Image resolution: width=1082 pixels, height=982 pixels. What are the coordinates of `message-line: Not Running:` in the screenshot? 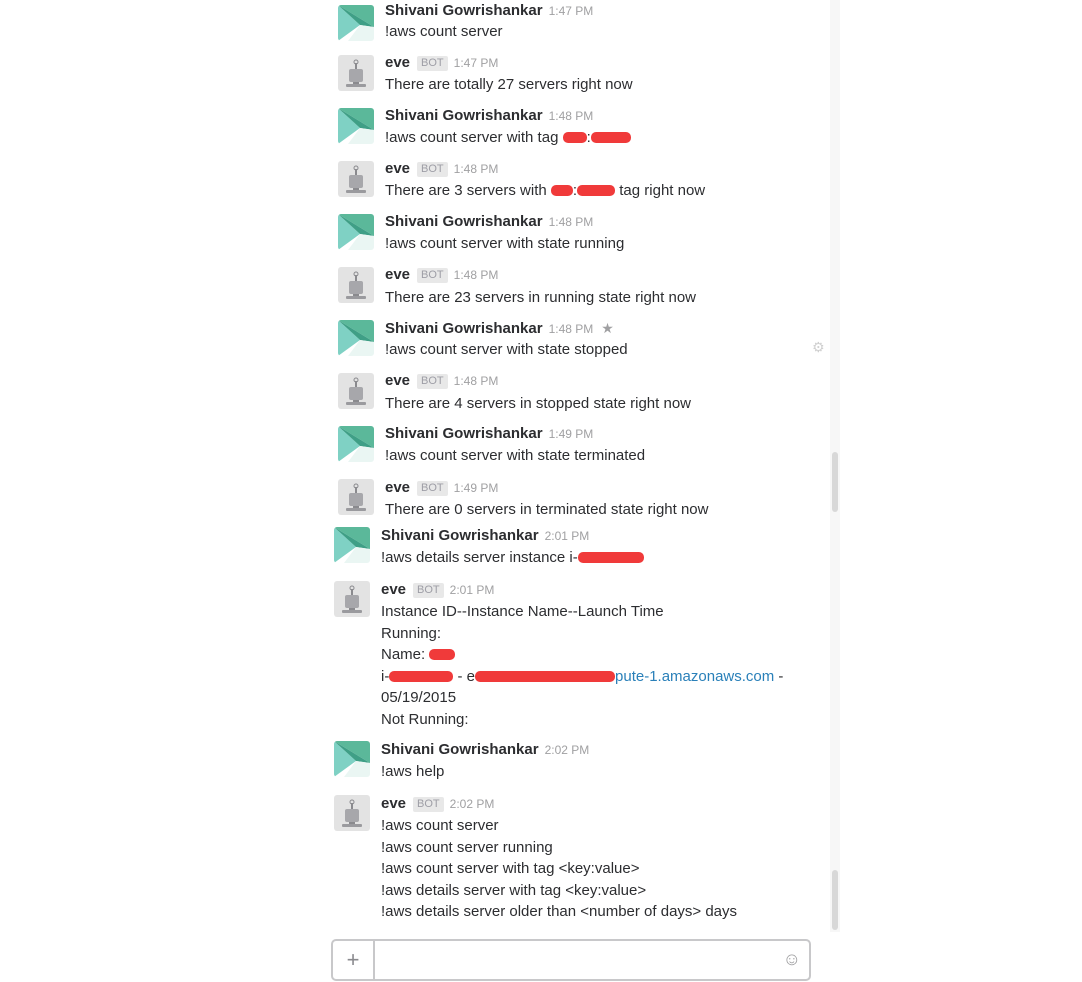 It's located at (425, 719).